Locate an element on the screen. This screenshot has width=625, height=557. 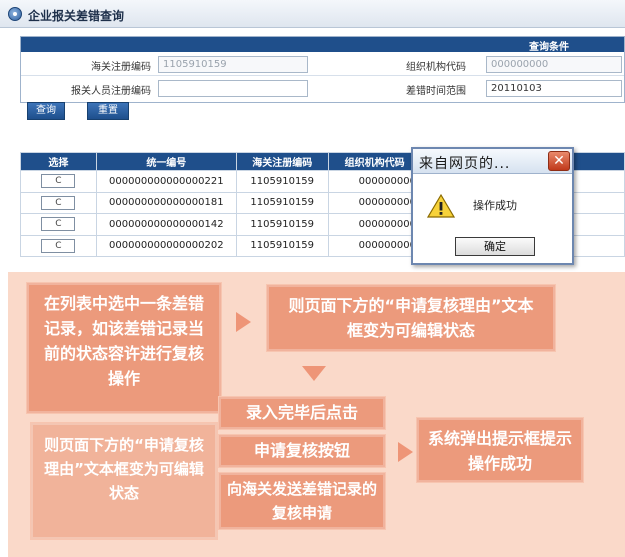
step3c-text: 向海关发送差错记录的复核申请 is located at coordinates (302, 501).